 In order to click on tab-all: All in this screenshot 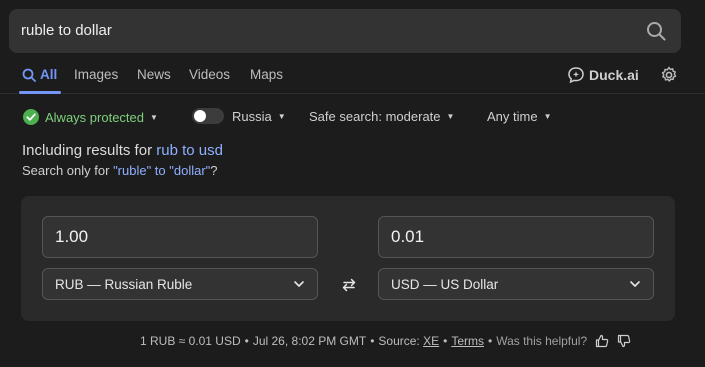, I will do `click(39, 74)`.